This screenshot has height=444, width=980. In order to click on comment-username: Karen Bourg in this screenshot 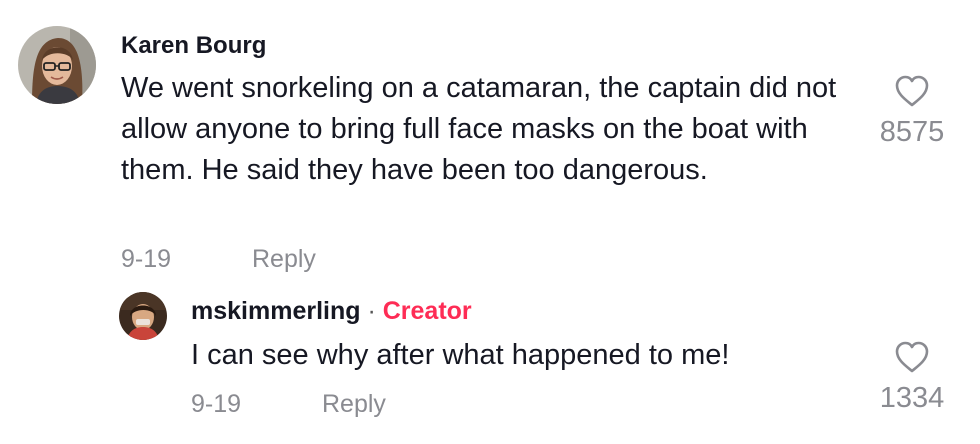, I will do `click(193, 46)`.